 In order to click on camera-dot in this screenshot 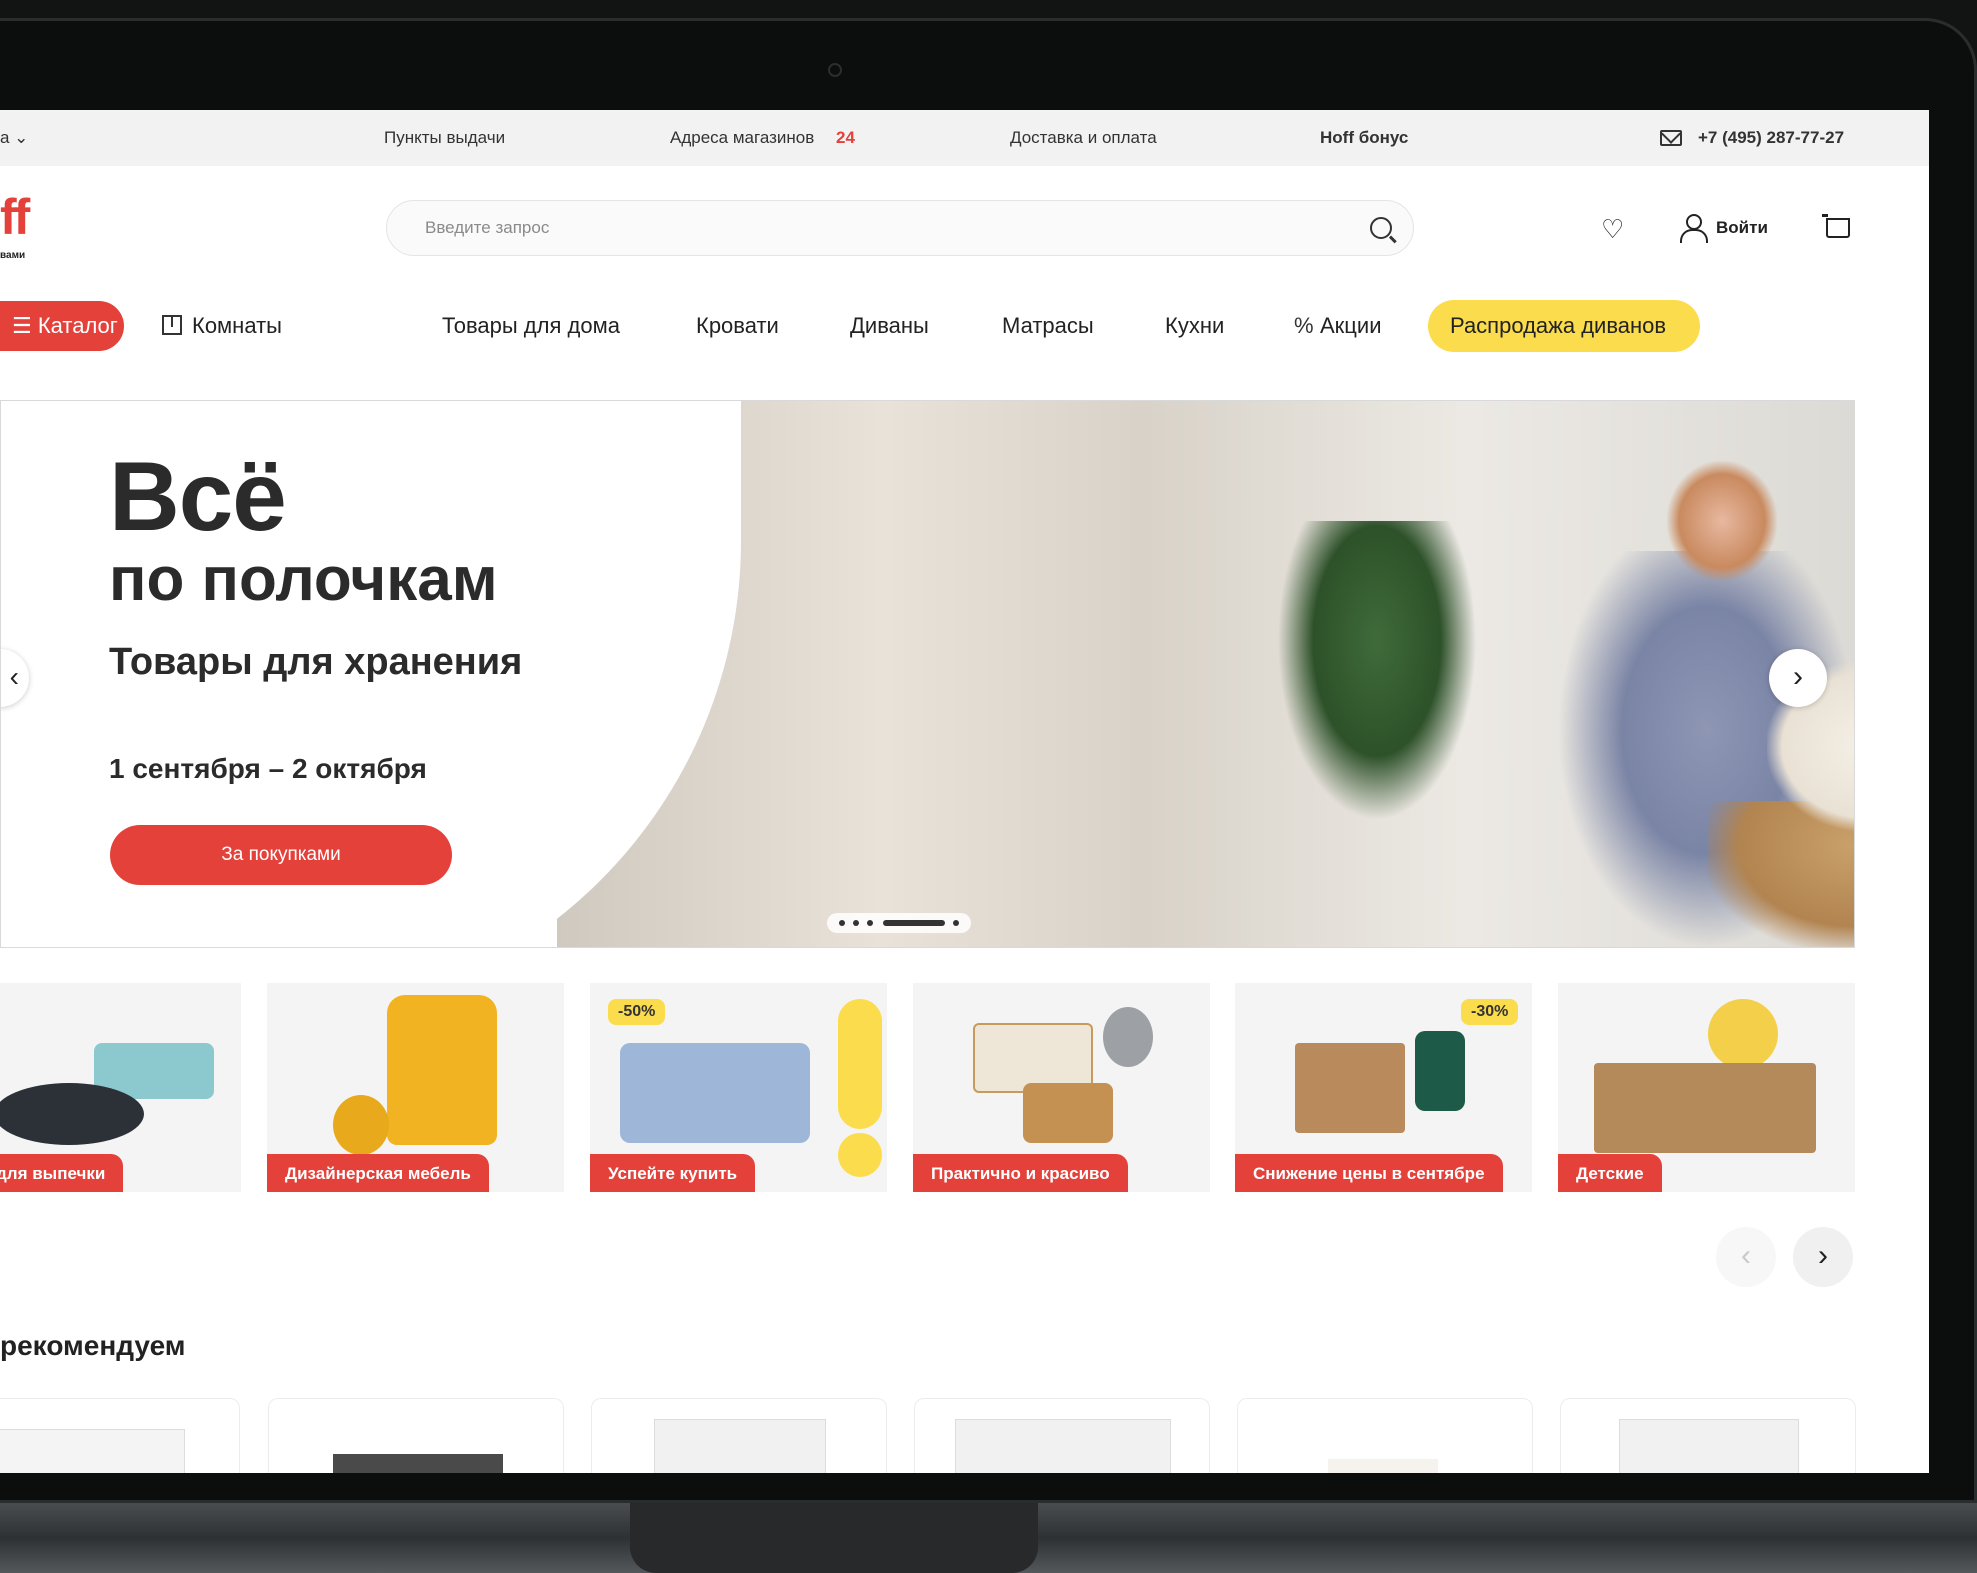, I will do `click(835, 70)`.